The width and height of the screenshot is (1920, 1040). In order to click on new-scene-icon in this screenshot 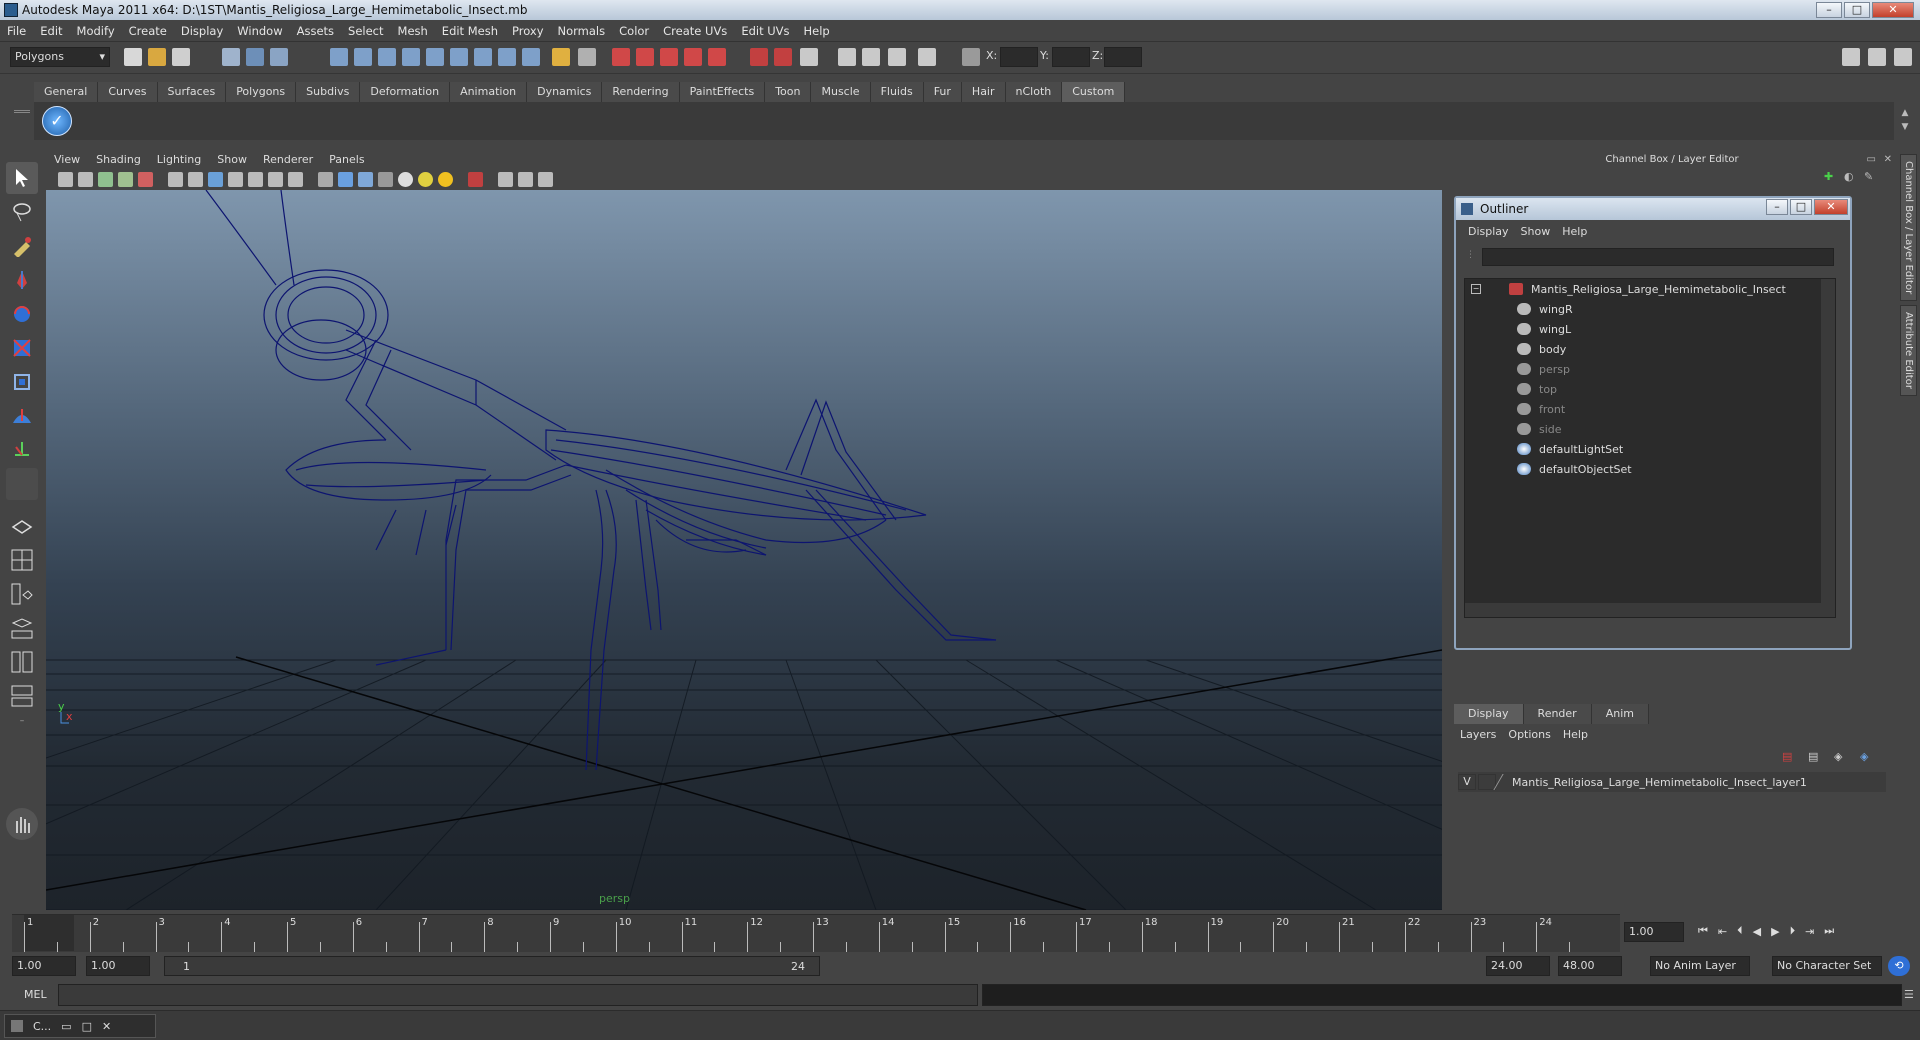, I will do `click(133, 57)`.